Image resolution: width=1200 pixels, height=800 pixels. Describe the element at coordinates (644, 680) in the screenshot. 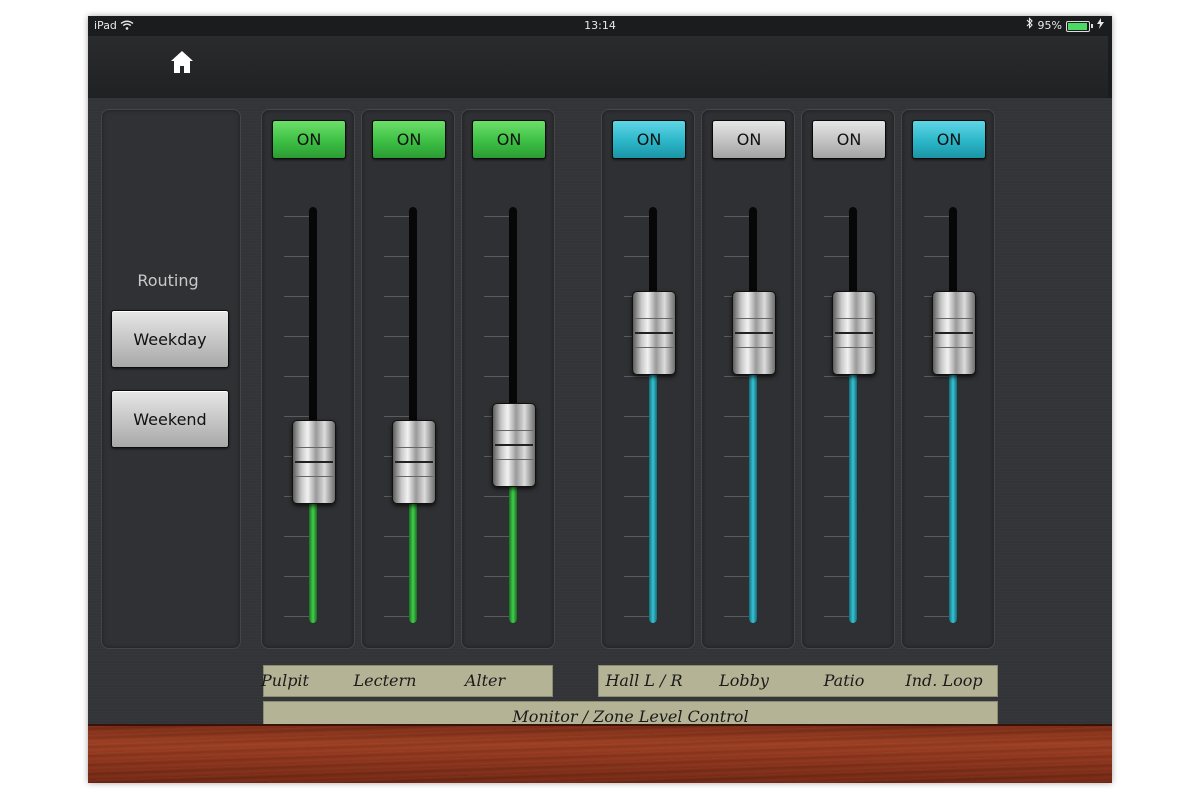

I see `channel-label-hall: Hall L / R` at that location.